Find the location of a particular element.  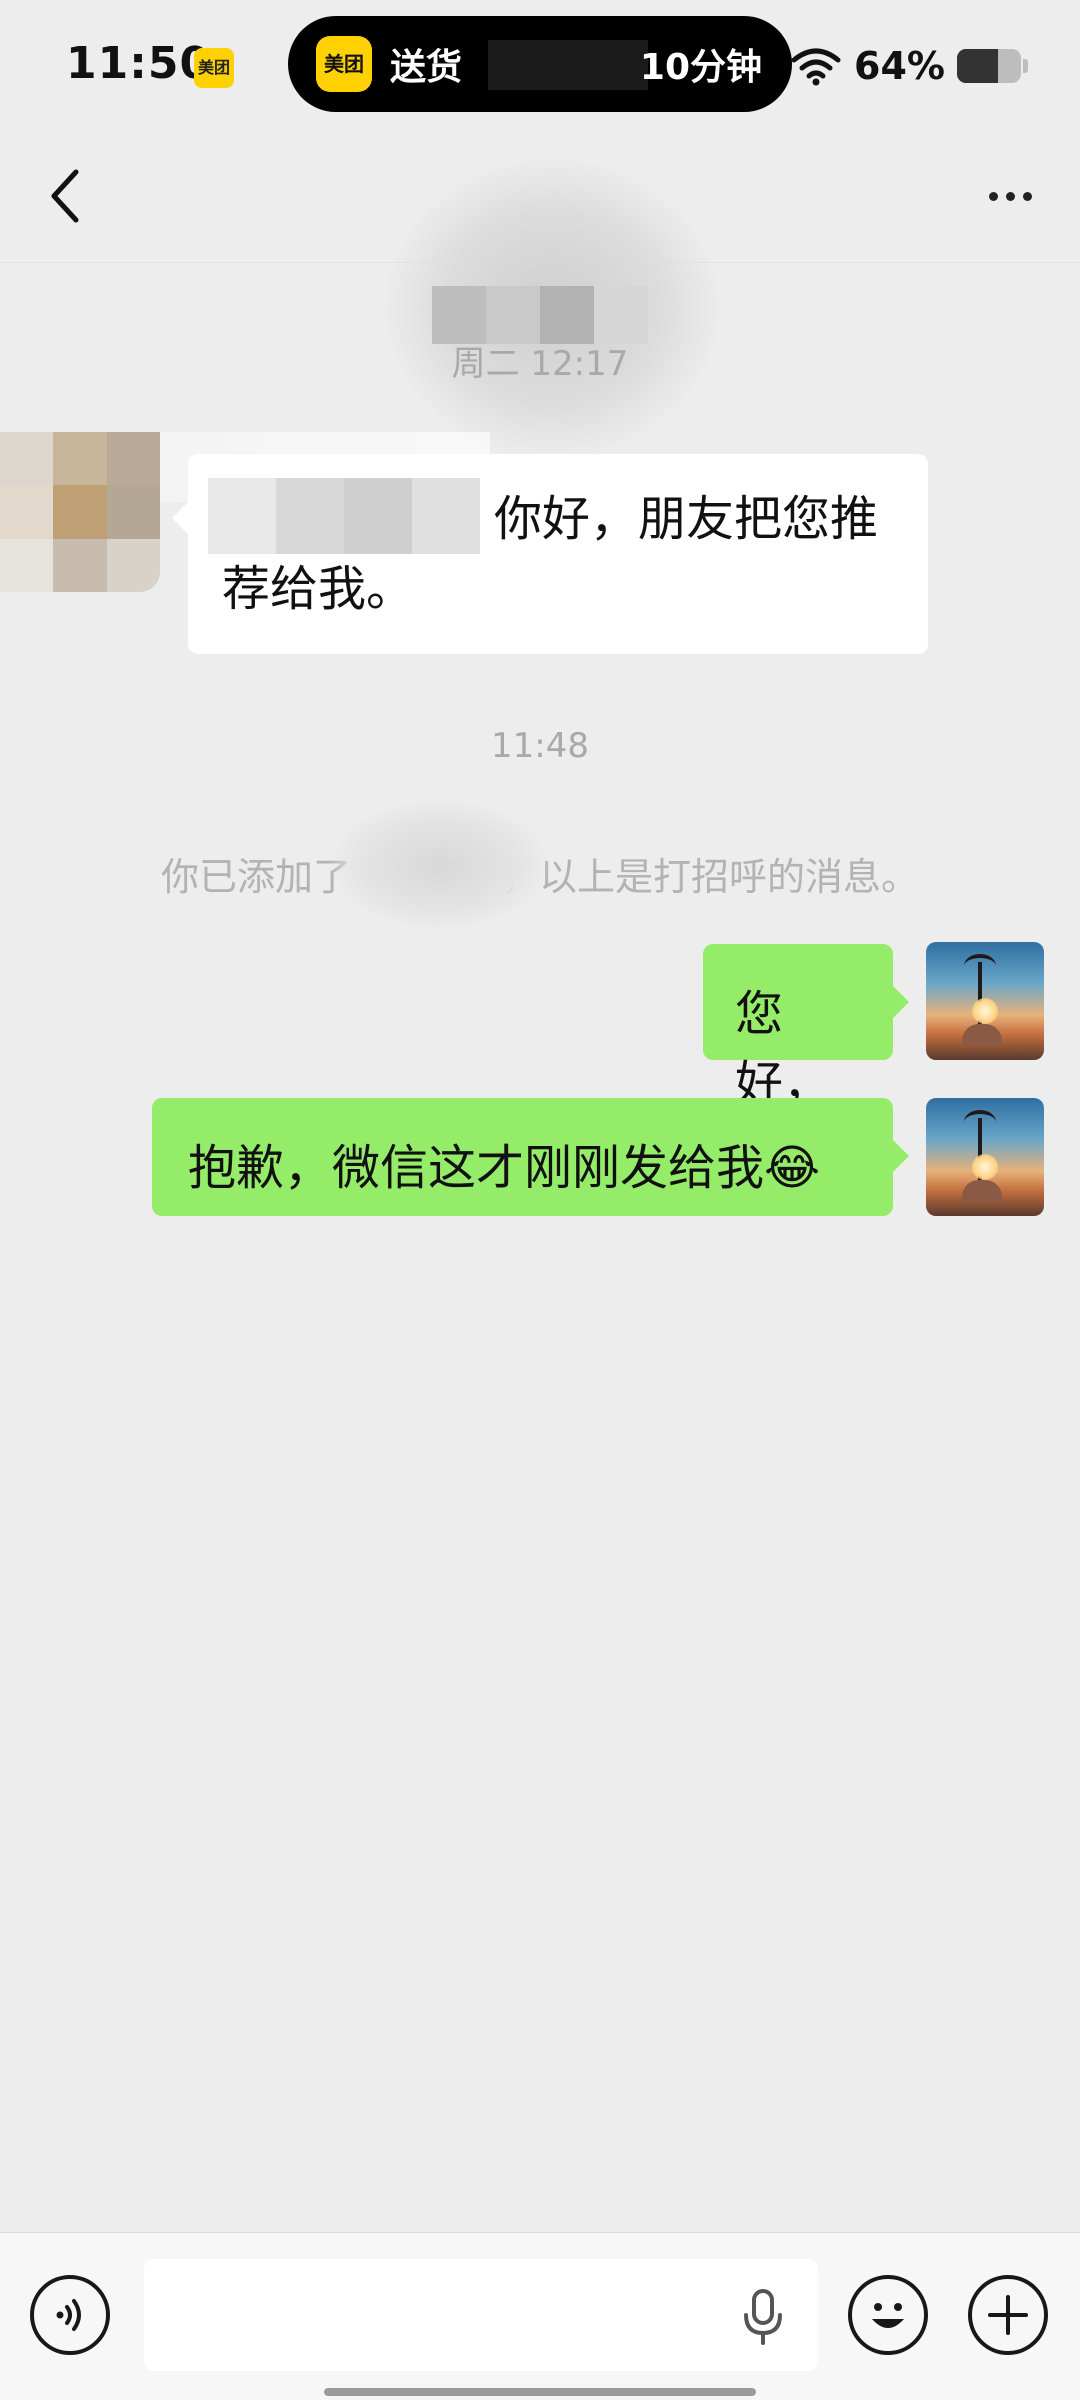

emoji-smile-icon is located at coordinates (888, 2315).